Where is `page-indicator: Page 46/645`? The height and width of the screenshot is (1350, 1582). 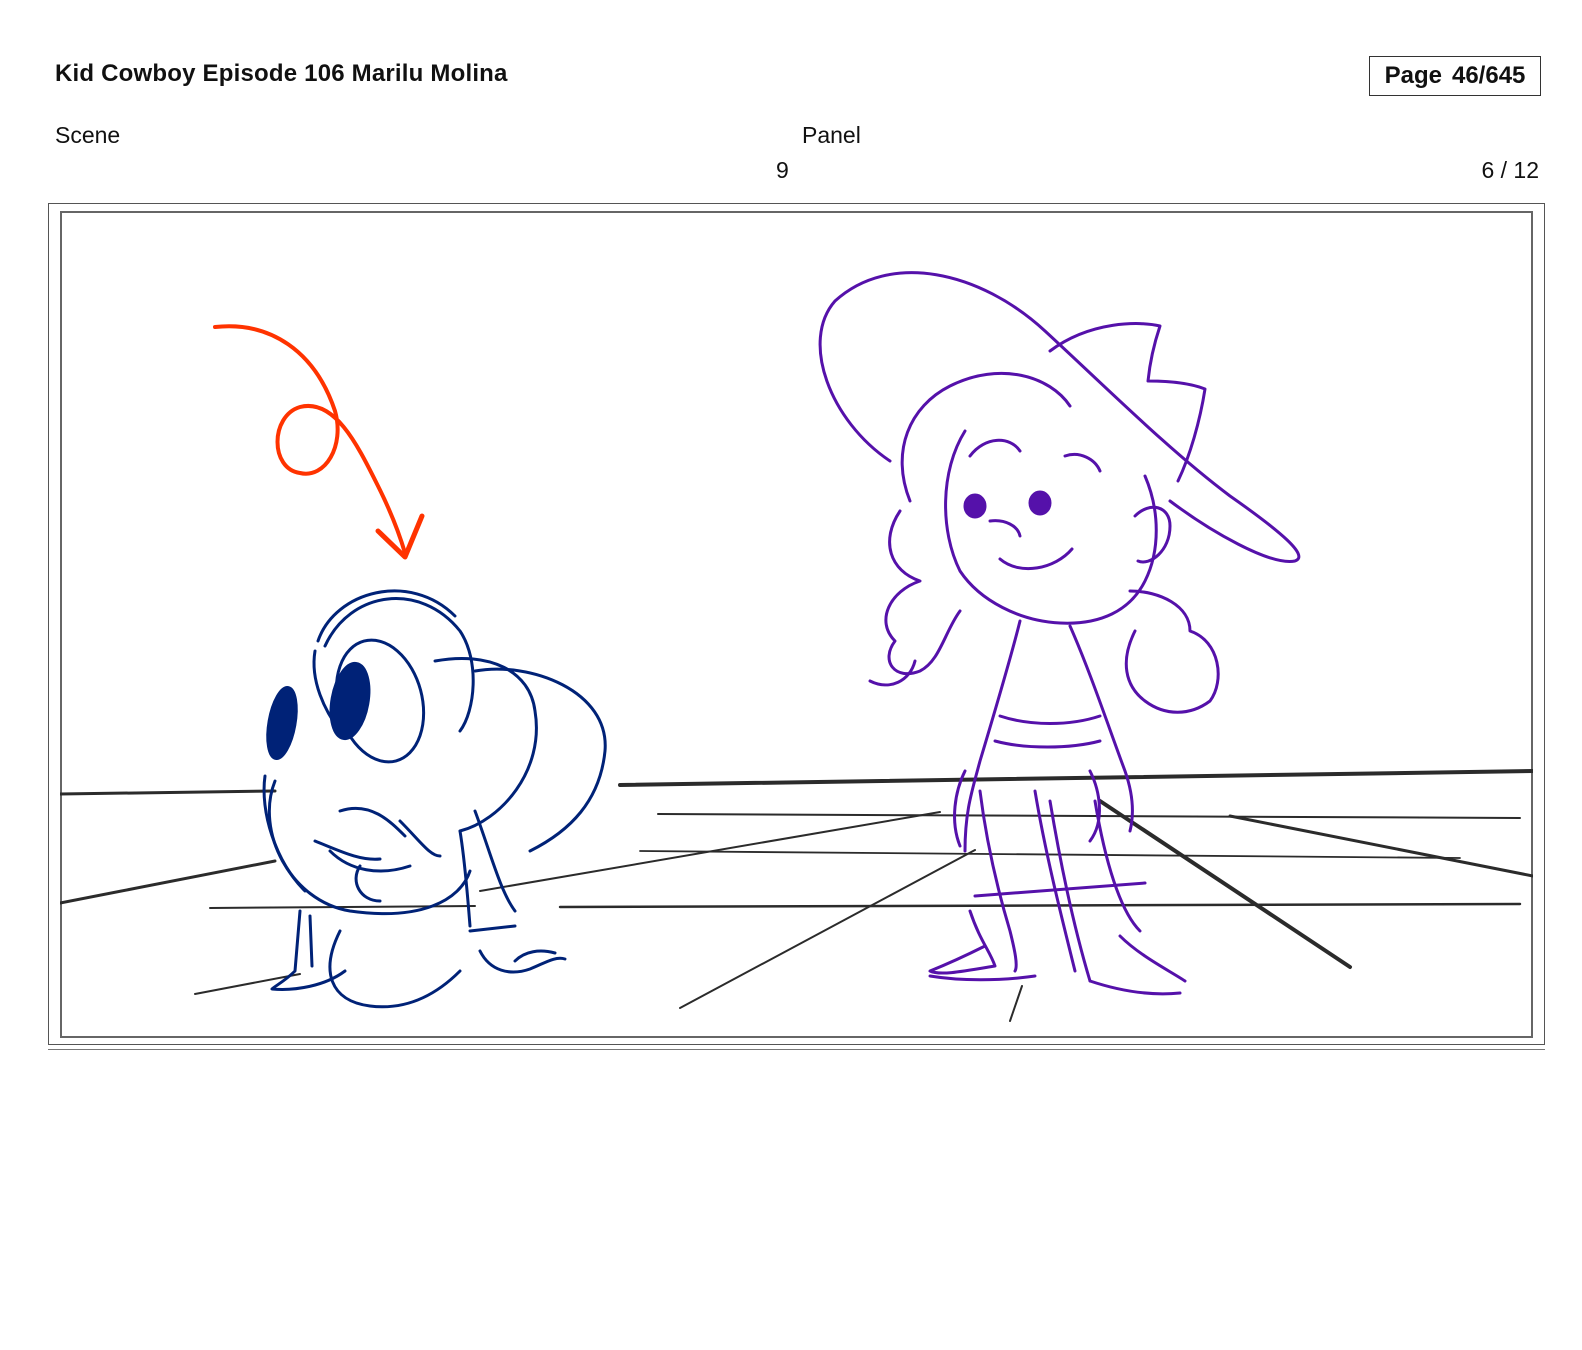 page-indicator: Page 46/645 is located at coordinates (1455, 76).